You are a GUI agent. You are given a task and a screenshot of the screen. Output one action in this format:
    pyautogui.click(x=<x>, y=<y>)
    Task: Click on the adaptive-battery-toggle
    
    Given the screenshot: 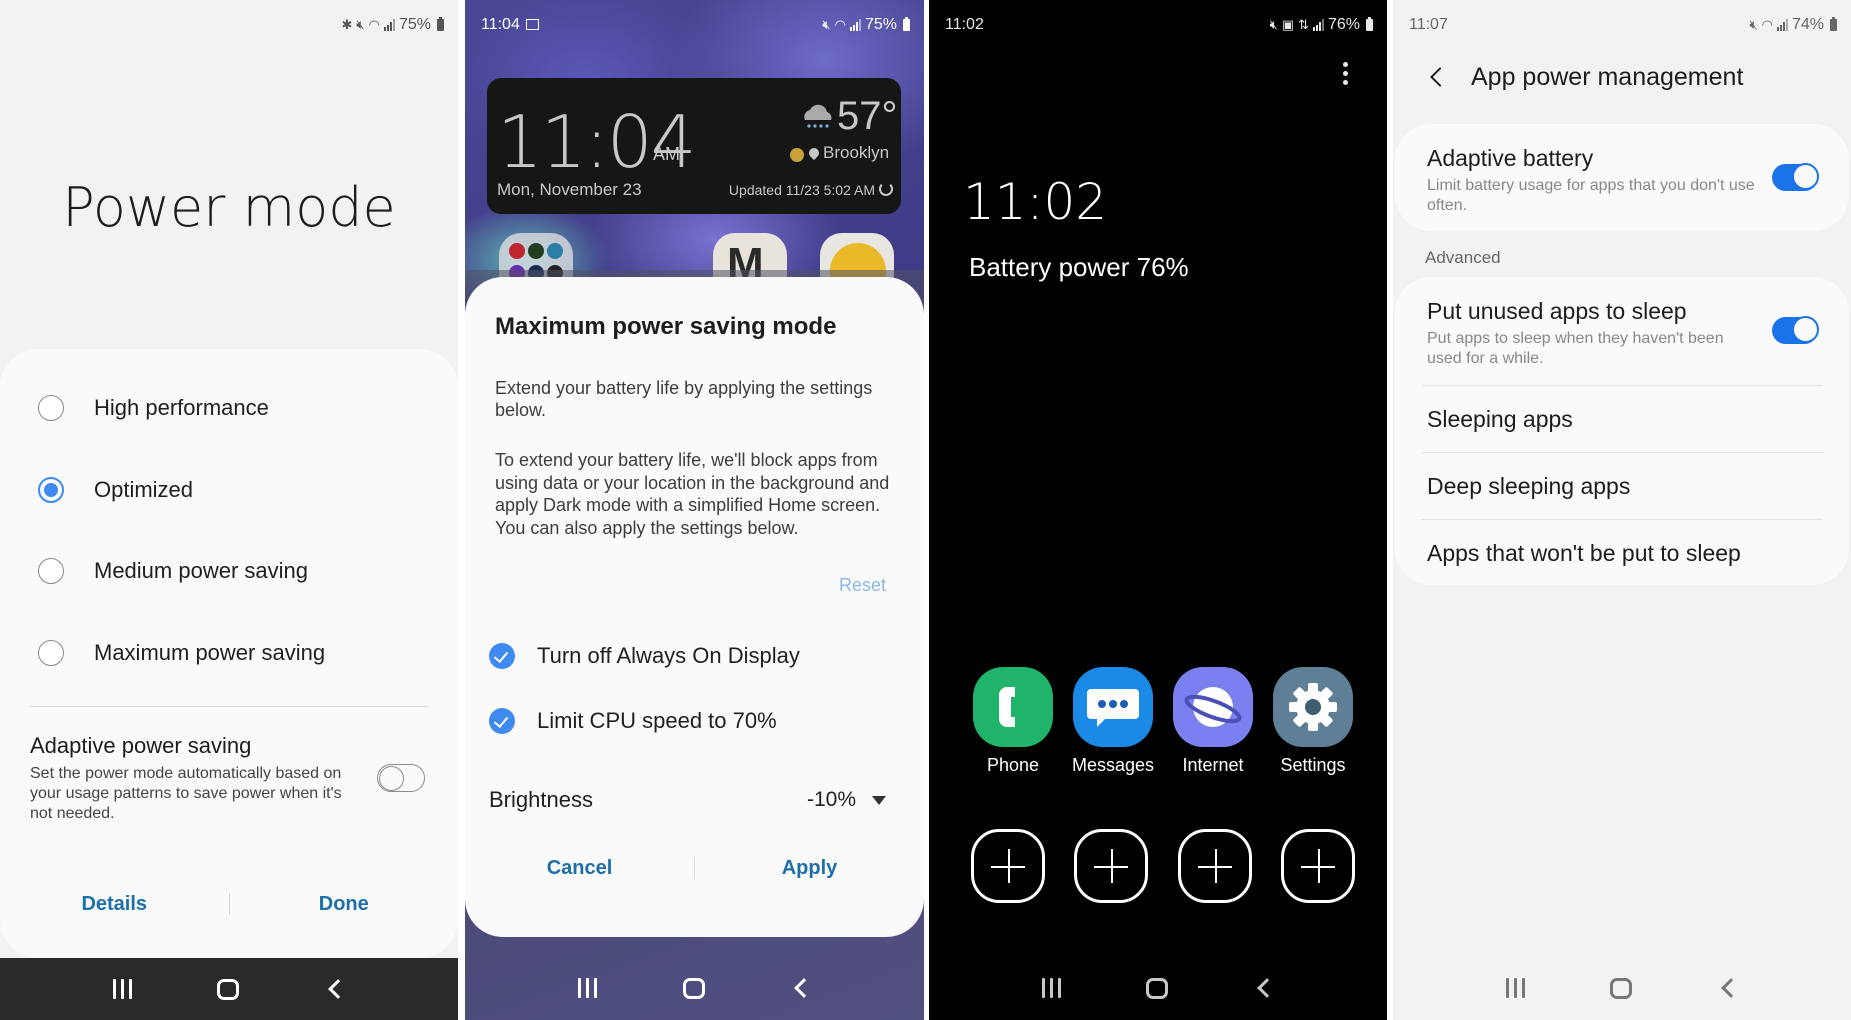 What is the action you would take?
    pyautogui.click(x=1795, y=177)
    